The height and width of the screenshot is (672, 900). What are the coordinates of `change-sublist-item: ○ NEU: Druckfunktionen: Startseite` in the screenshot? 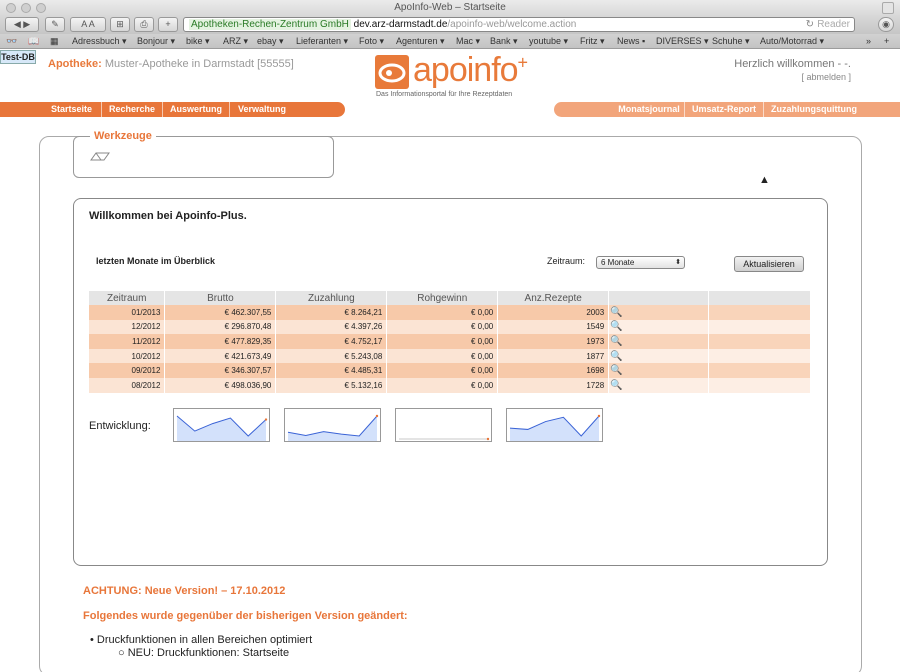 It's located at (204, 653).